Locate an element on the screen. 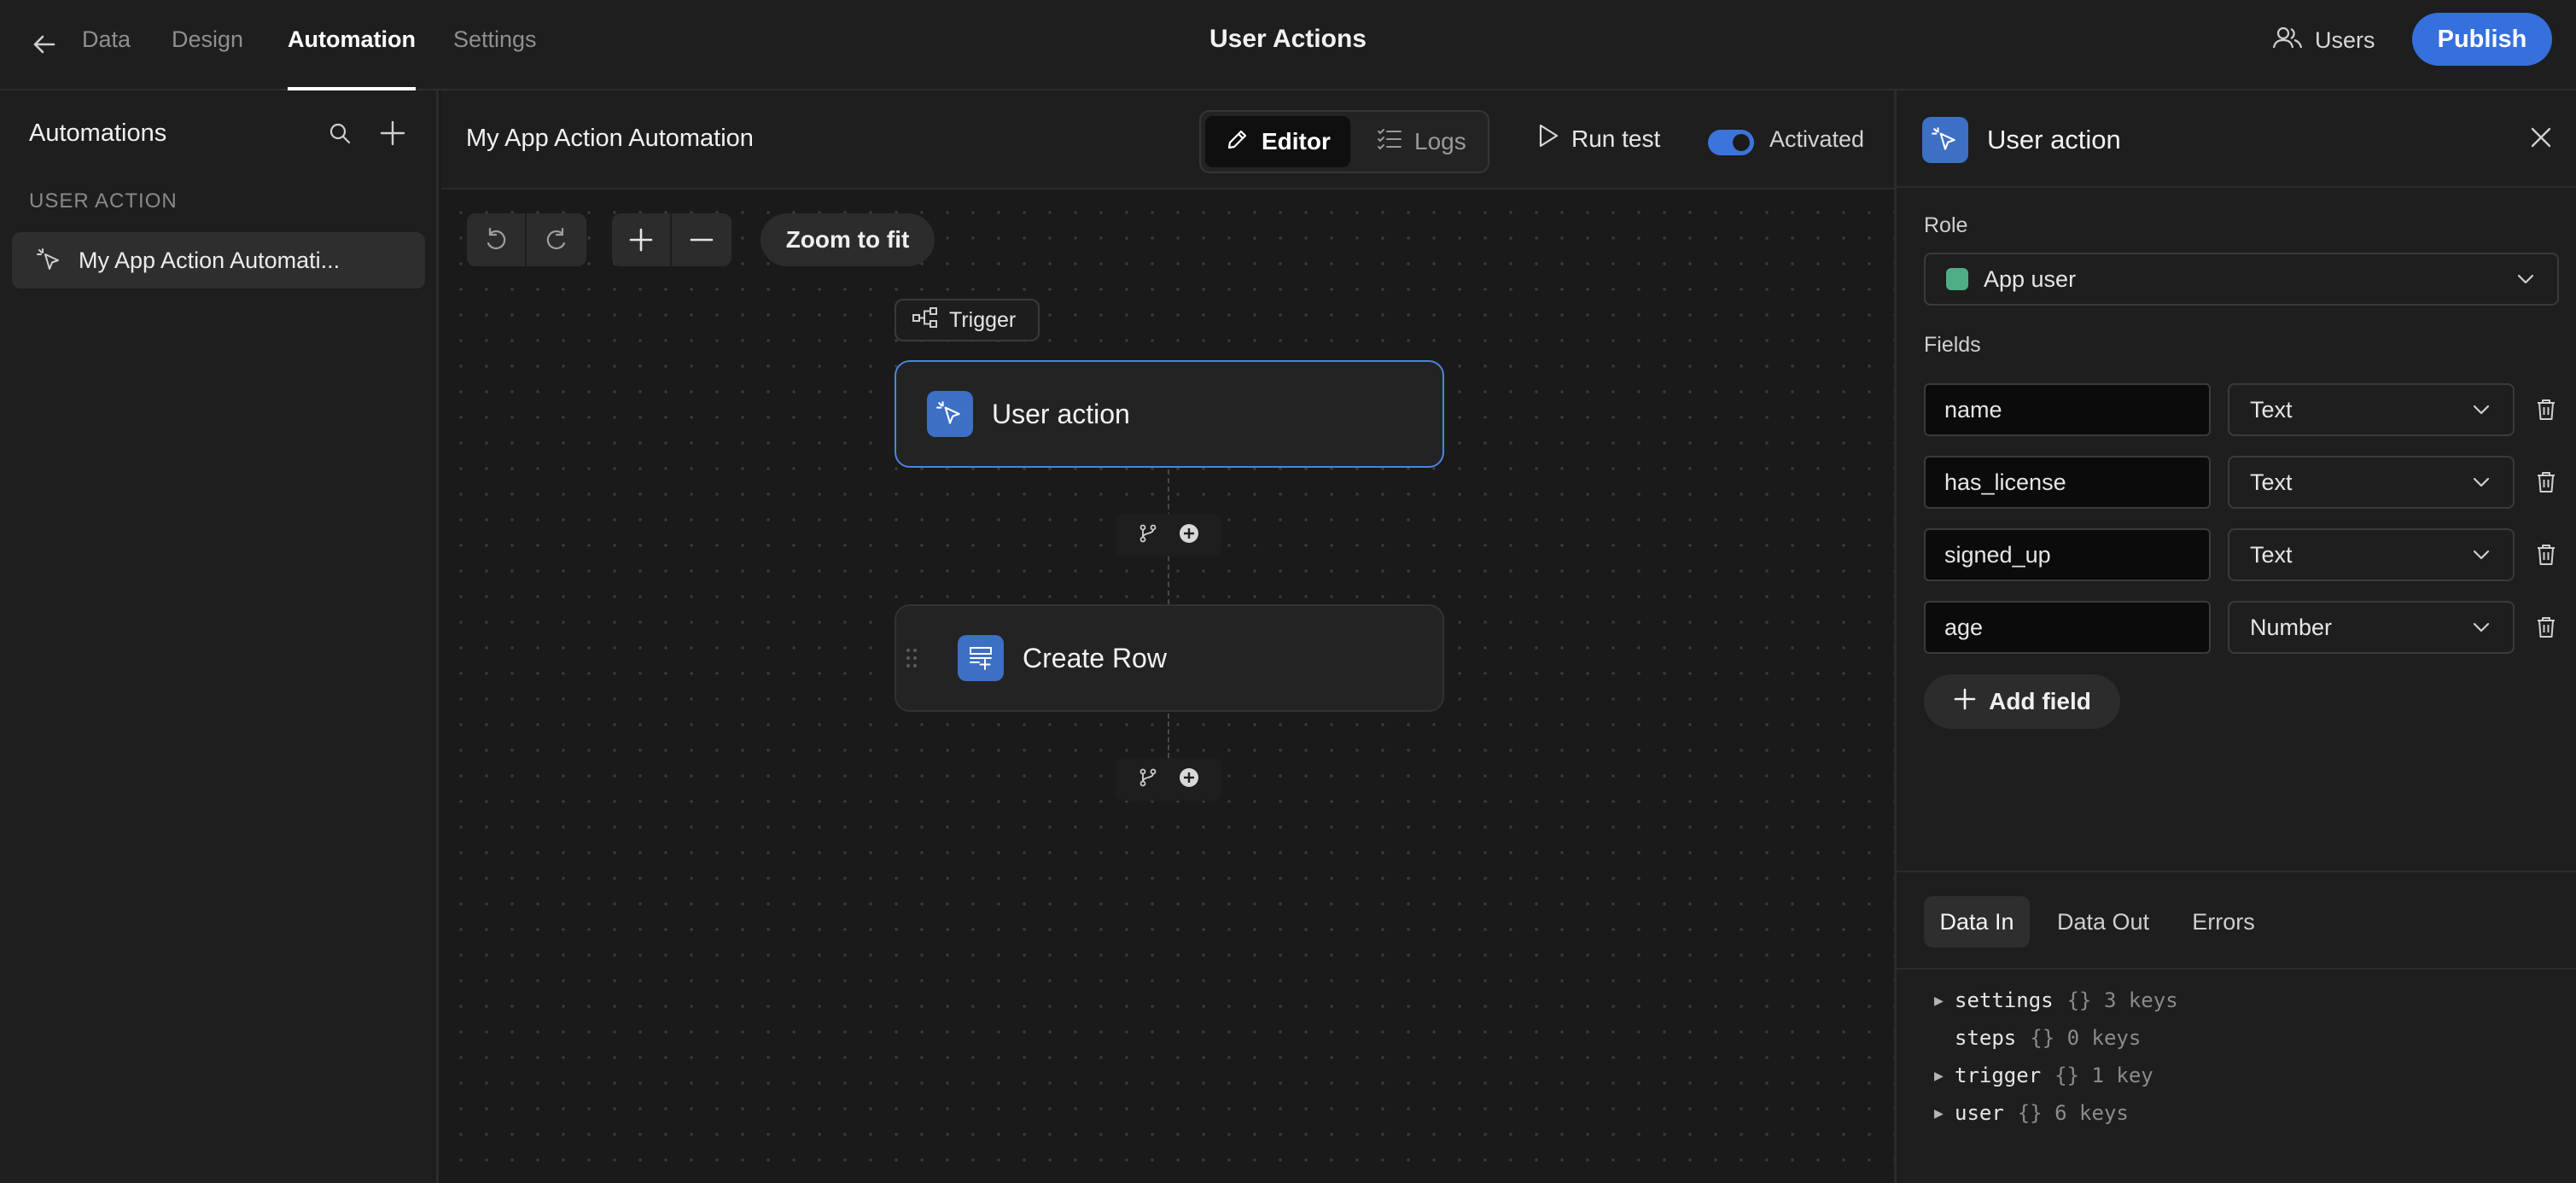 This screenshot has width=2576, height=1183. drag-handle-icon is located at coordinates (911, 658).